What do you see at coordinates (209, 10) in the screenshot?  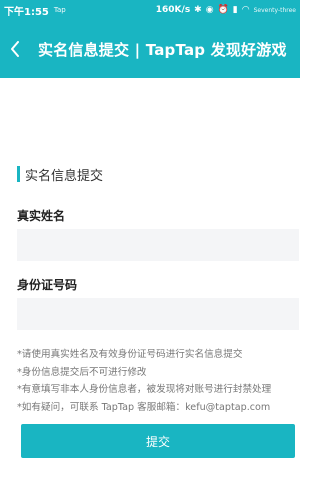 I see `eye-icon: ◉` at bounding box center [209, 10].